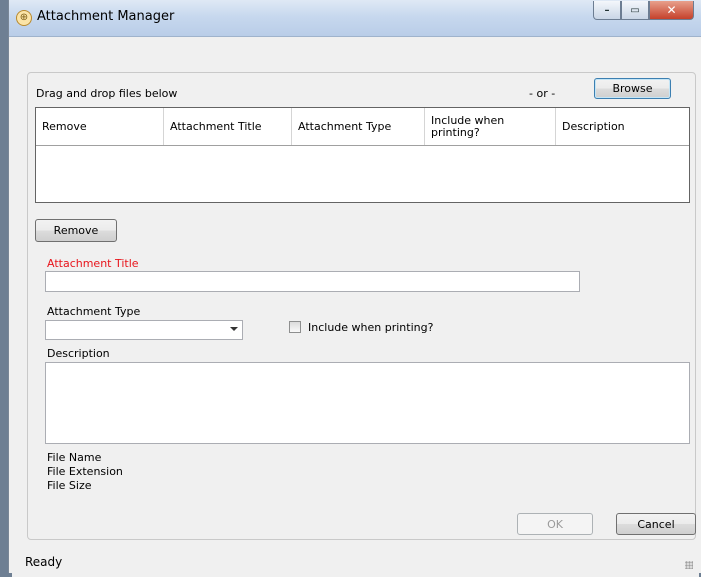 This screenshot has height=577, width=701. What do you see at coordinates (622, 126) in the screenshot?
I see `column-header-description: Description` at bounding box center [622, 126].